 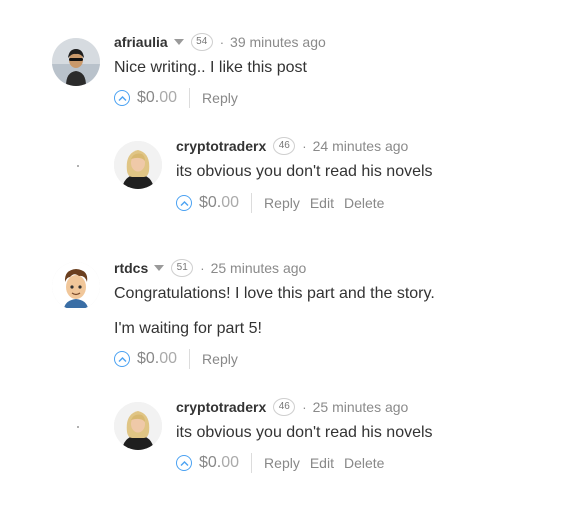 I want to click on comment-header: cryptotraderx 46 · 25 minutes ago, so click(x=292, y=407).